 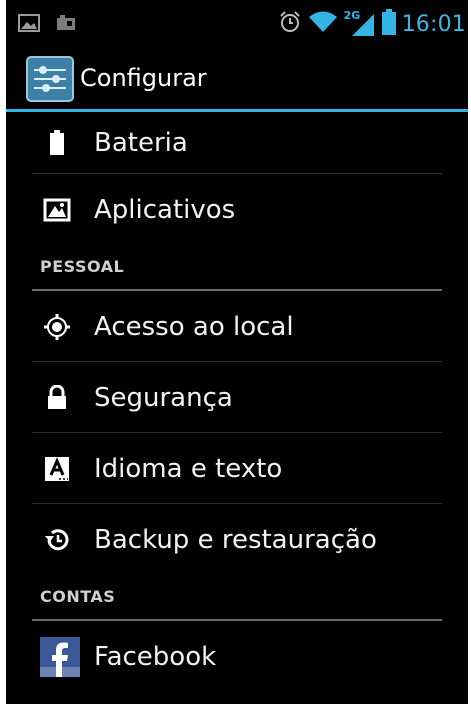 I want to click on lock-icon, so click(x=57, y=398).